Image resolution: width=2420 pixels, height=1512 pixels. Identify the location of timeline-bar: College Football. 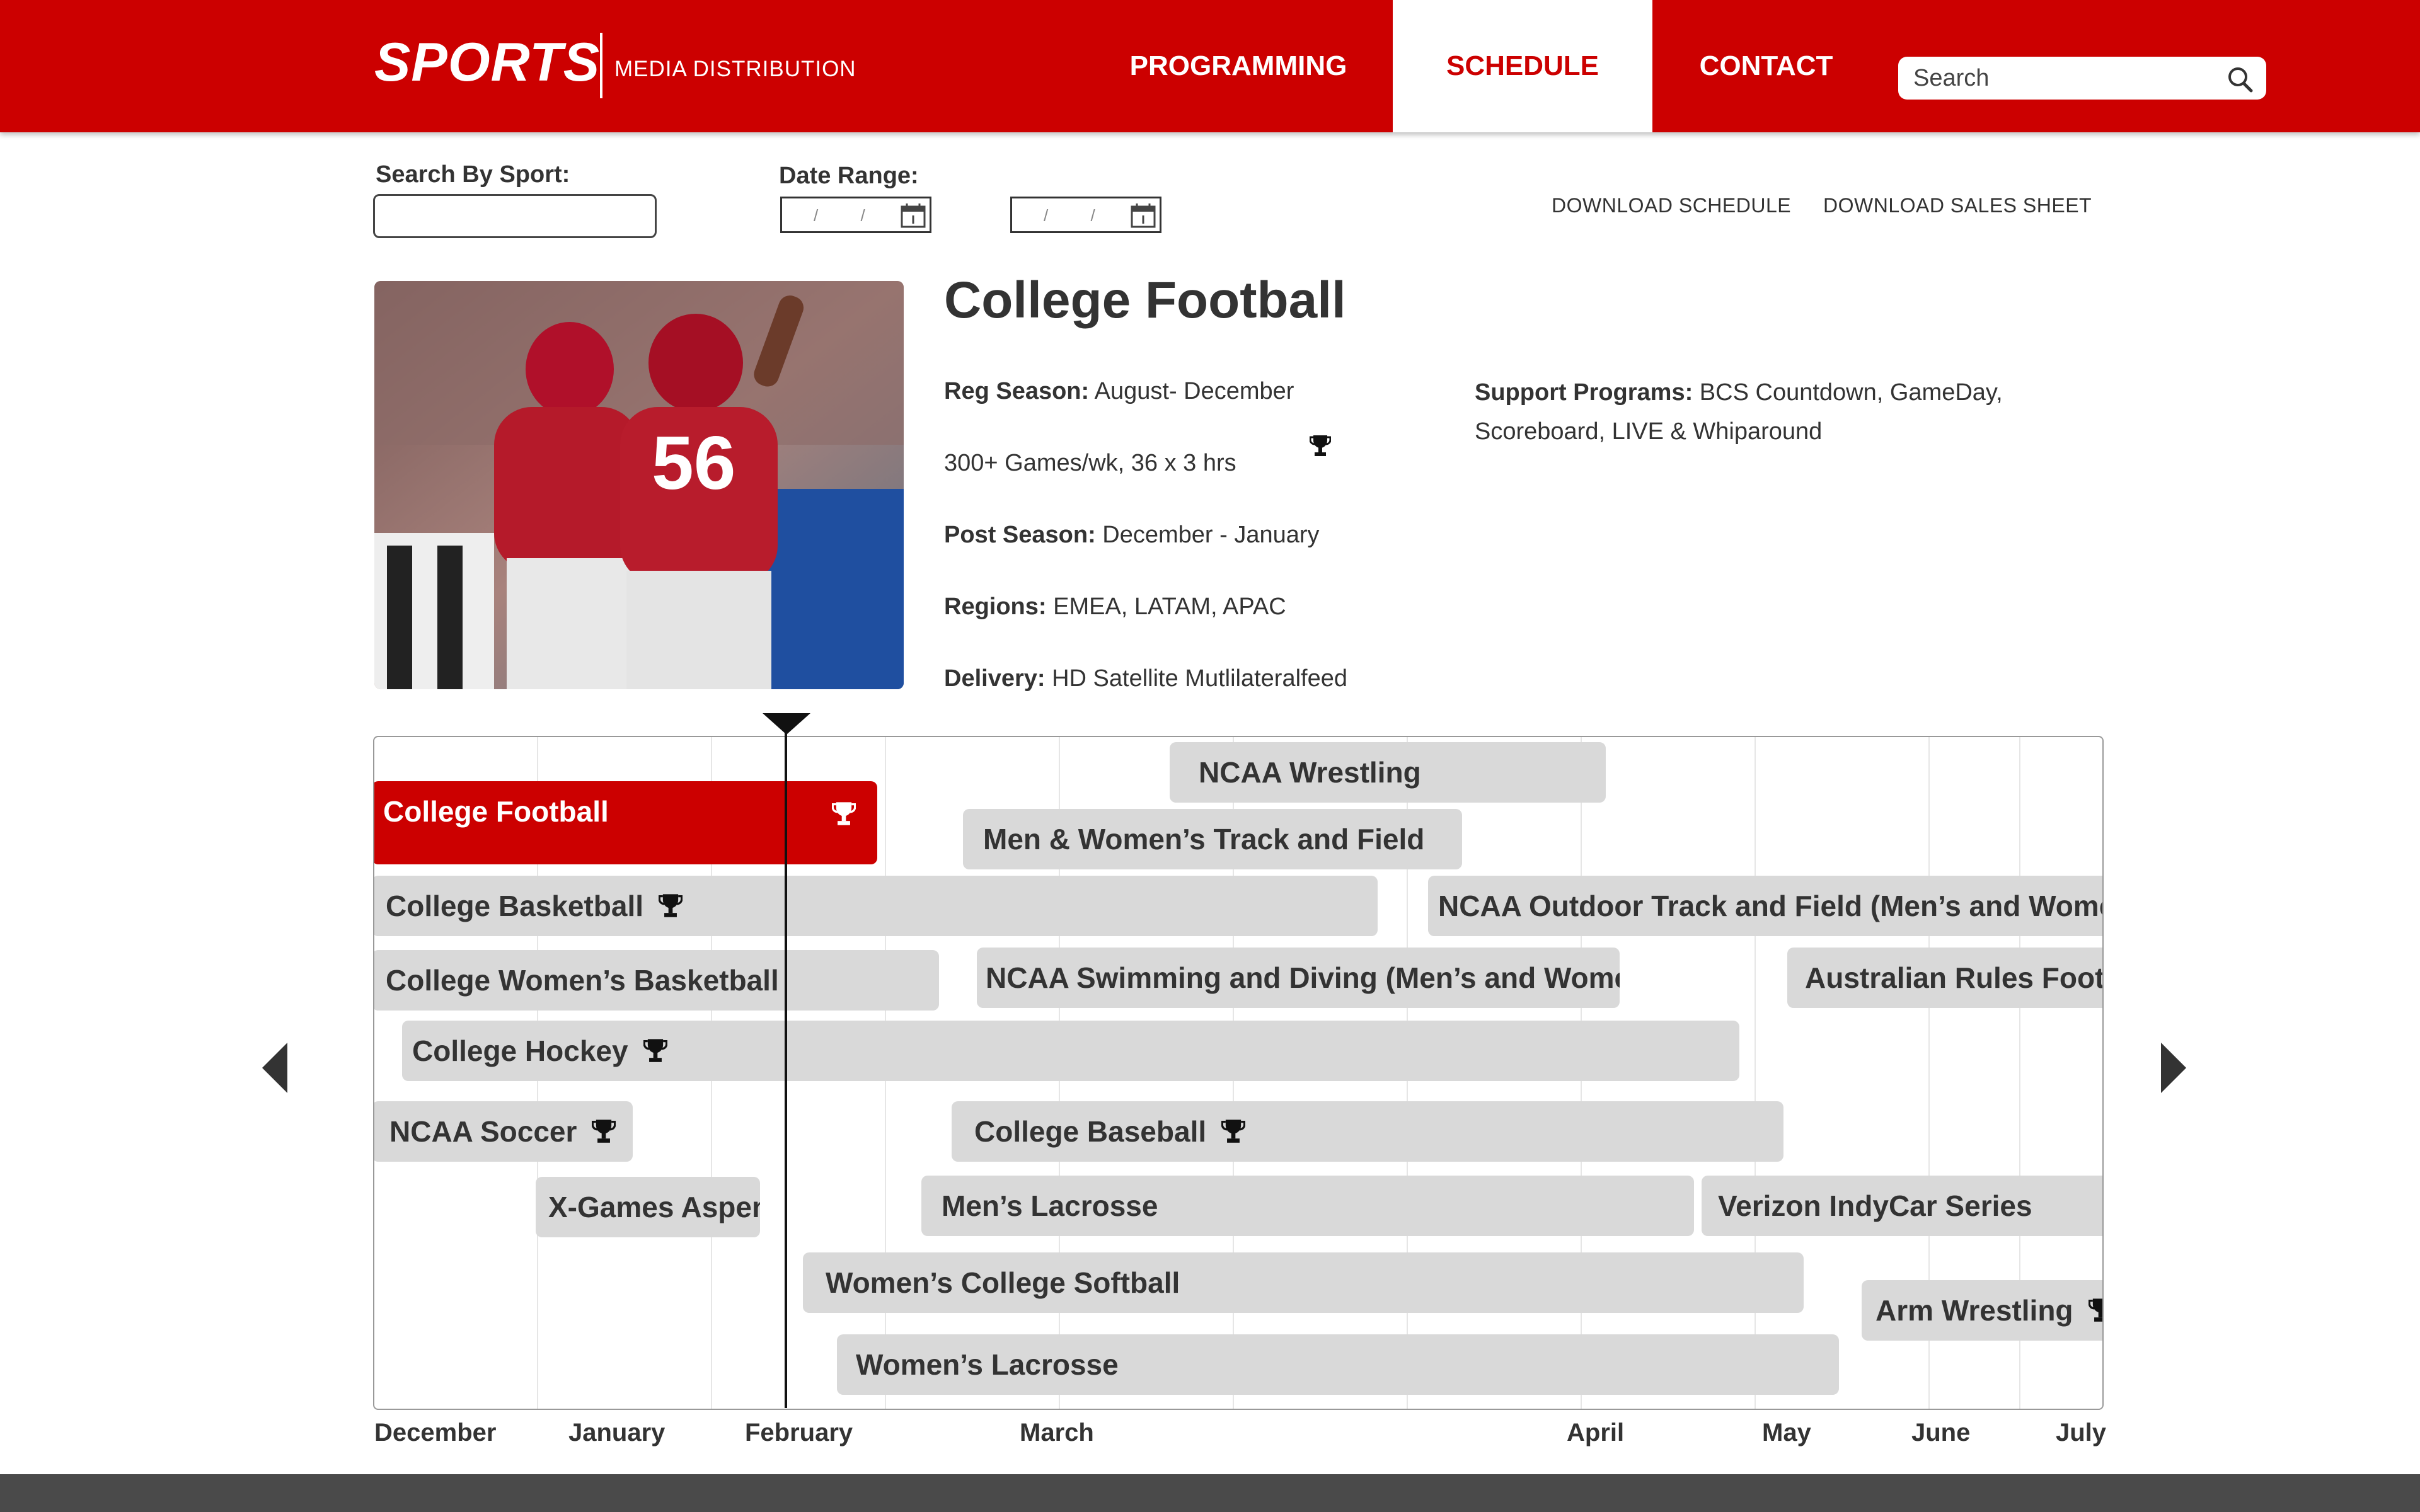
(625, 822).